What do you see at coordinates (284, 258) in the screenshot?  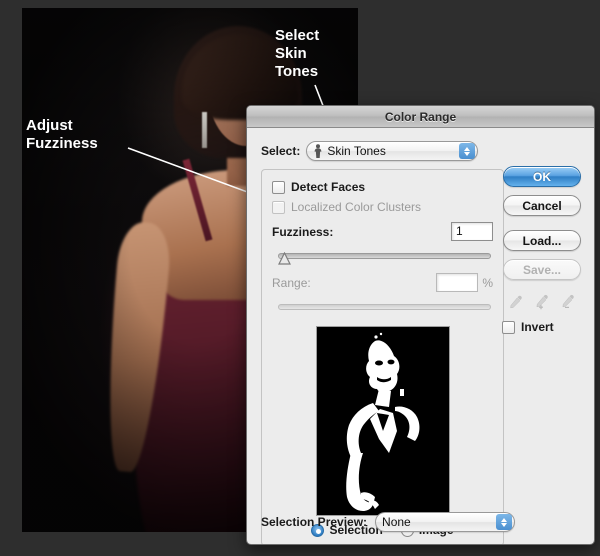 I see `fuzziness-slider-thumb` at bounding box center [284, 258].